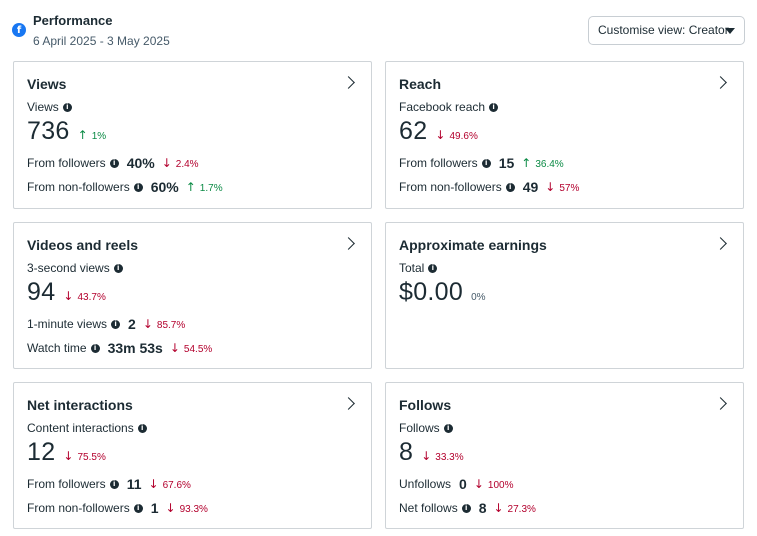 The image size is (757, 536). I want to click on change-value: 67.6%, so click(176, 485).